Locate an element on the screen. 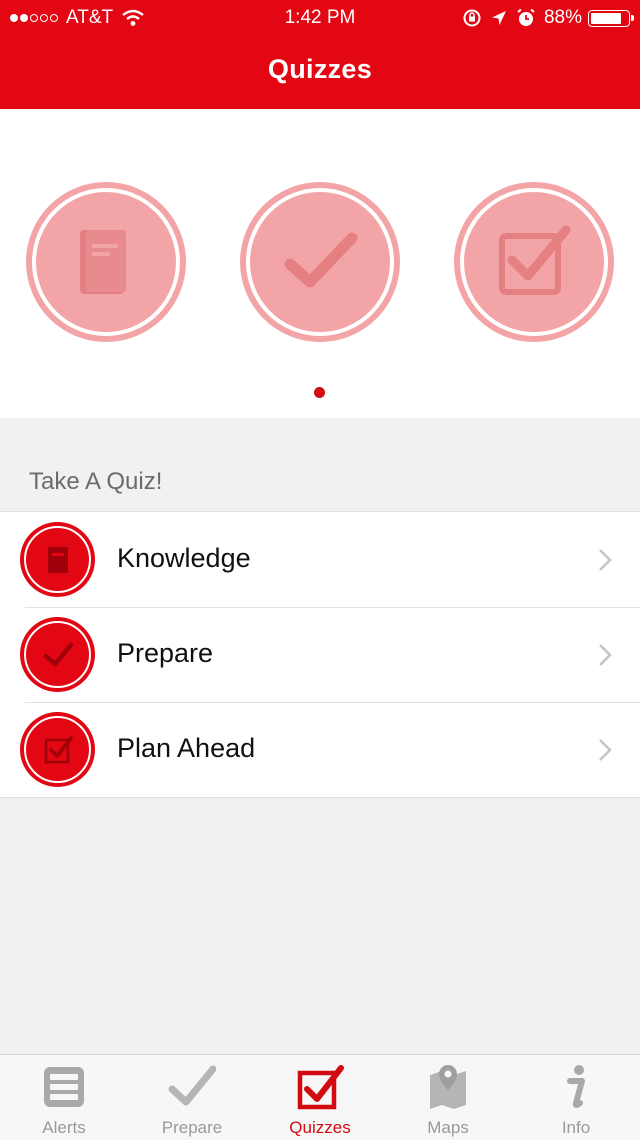 The height and width of the screenshot is (1140, 640). carousel-slide-prepare is located at coordinates (320, 262).